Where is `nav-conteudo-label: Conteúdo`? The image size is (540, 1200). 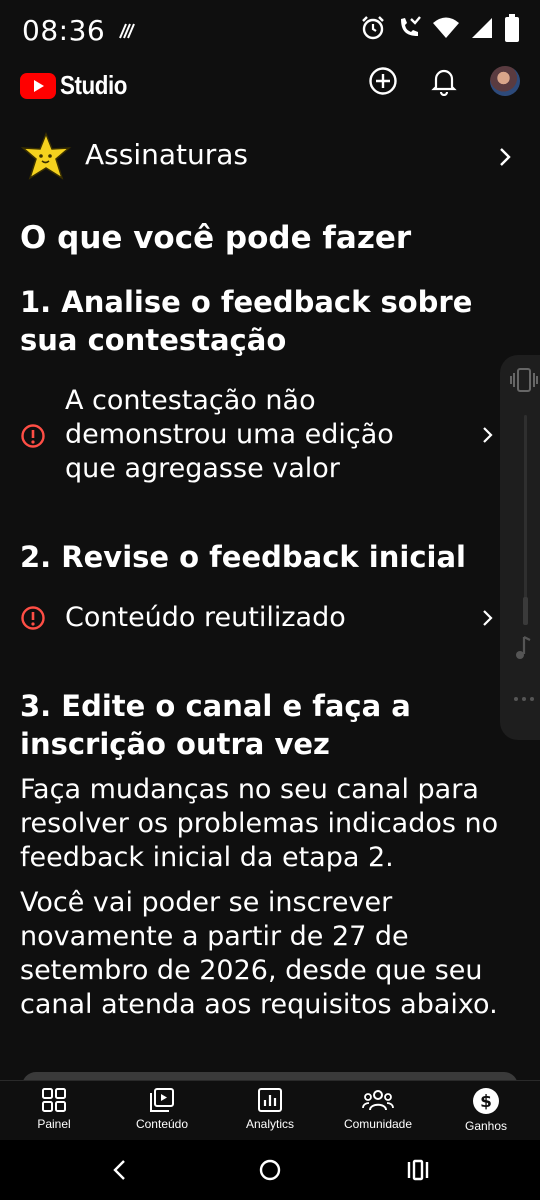 nav-conteudo-label: Conteúdo is located at coordinates (162, 1124).